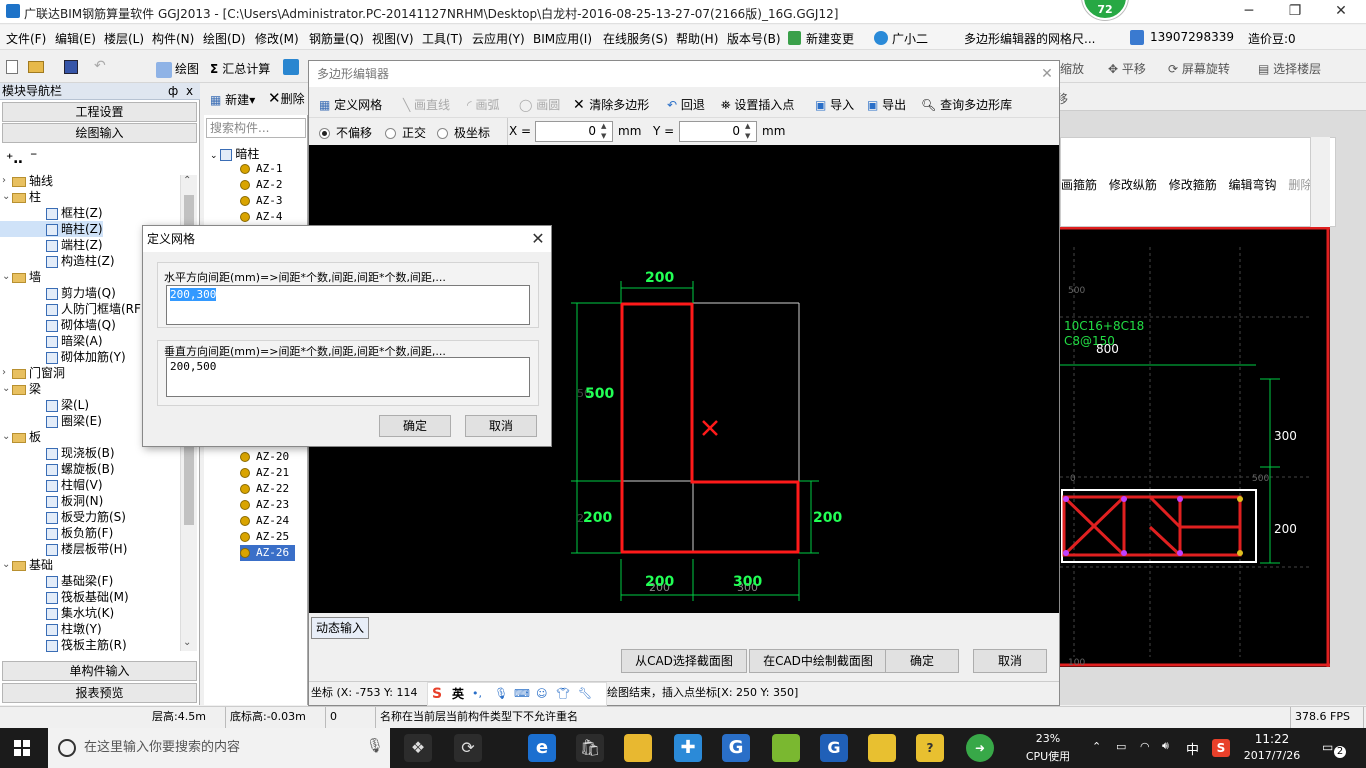  I want to click on tree-item: 构造柱(Z), so click(57, 261).